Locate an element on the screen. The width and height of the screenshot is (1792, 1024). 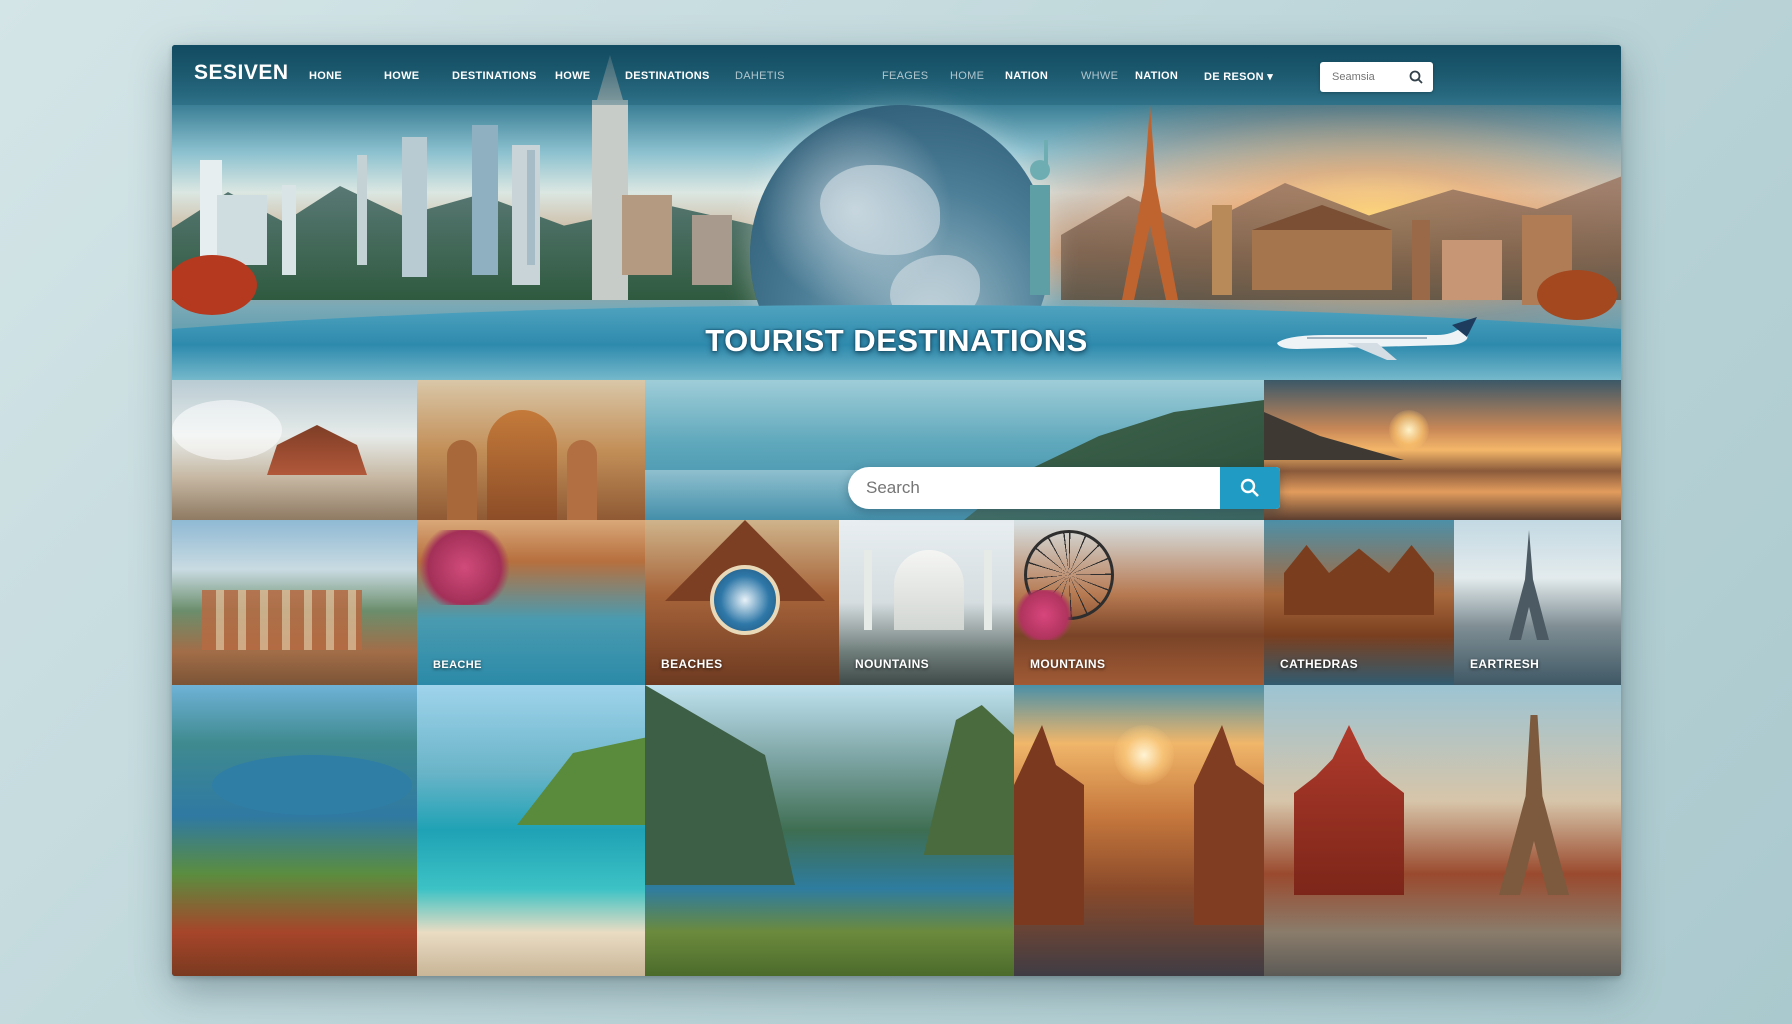
minaret-illustration is located at coordinates (868, 590).